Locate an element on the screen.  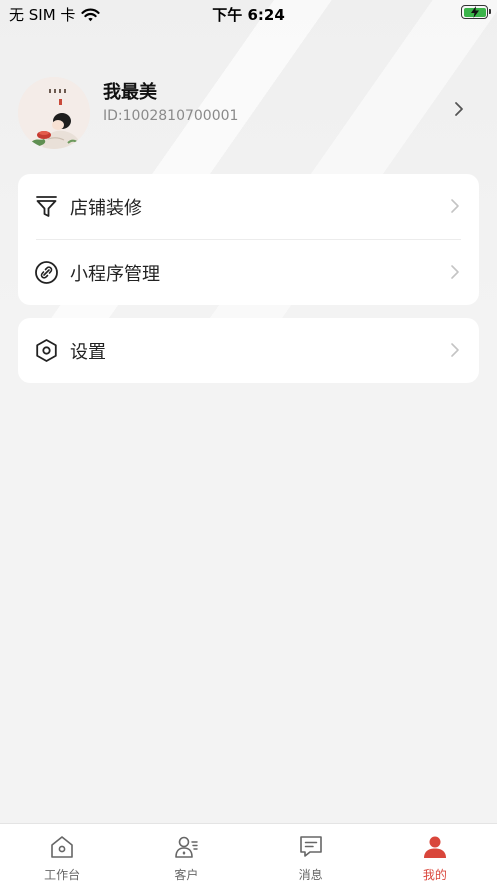
tab-bar: 工作台 客户 消息 我的 is located at coordinates (248, 853).